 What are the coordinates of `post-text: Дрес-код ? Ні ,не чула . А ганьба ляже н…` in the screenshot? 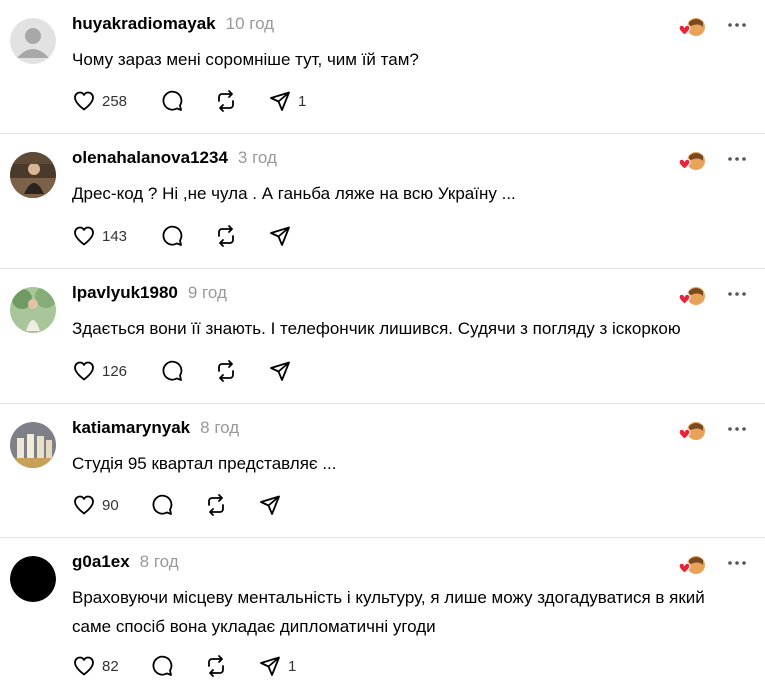 It's located at (294, 193).